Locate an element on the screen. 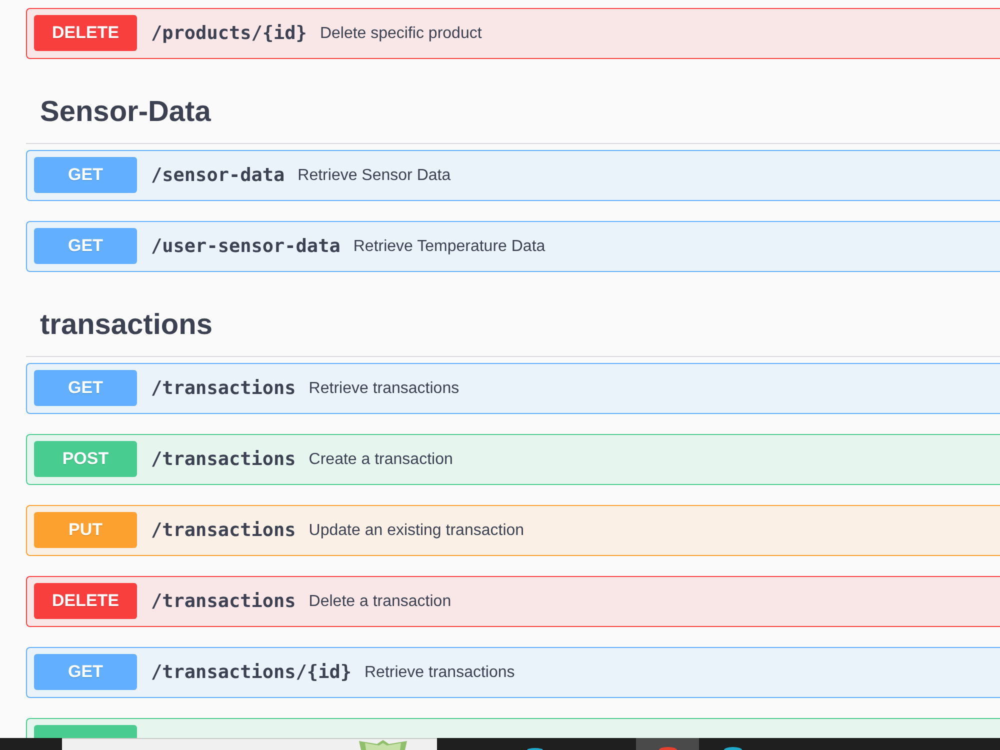  operation-row: POST /transactions Create a transaction is located at coordinates (513, 459).